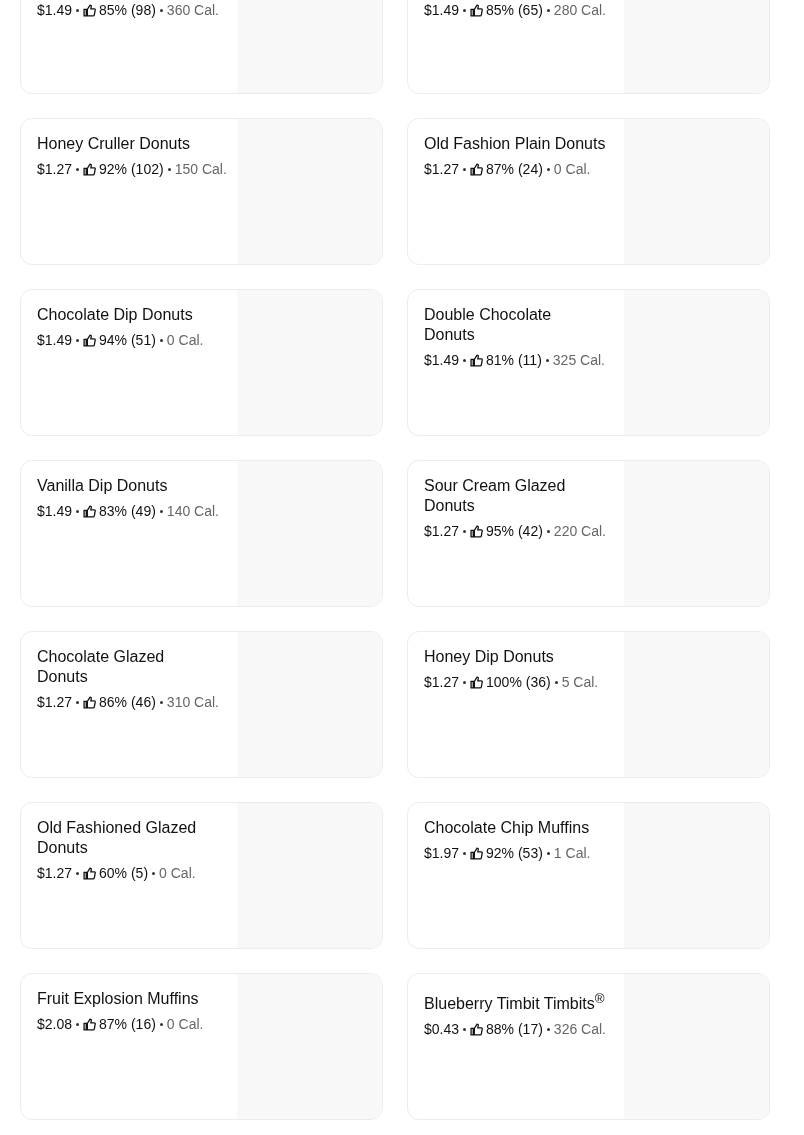  What do you see at coordinates (514, 10) in the screenshot?
I see `item-rating: 85% (65)` at bounding box center [514, 10].